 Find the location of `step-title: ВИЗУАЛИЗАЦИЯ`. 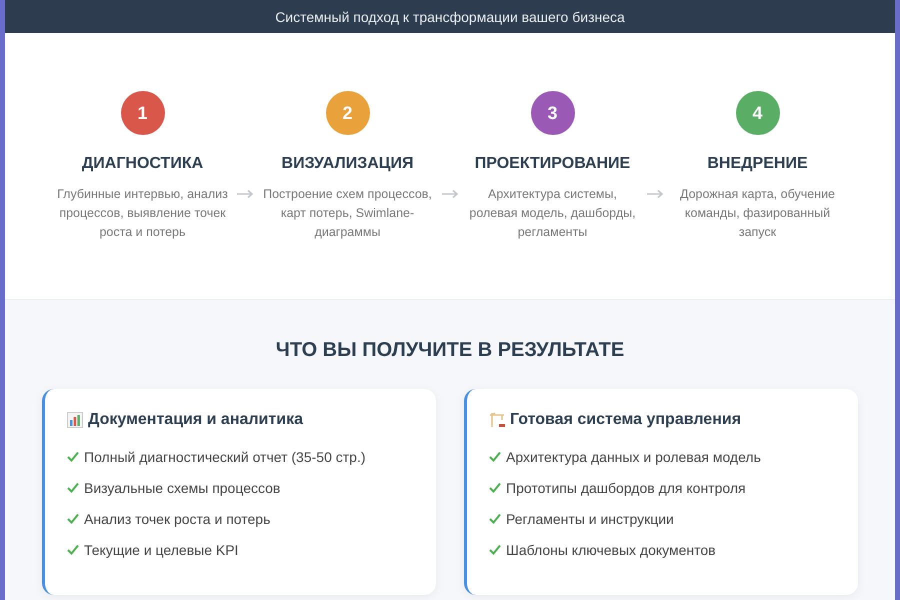

step-title: ВИЗУАЛИЗАЦИЯ is located at coordinates (348, 164).